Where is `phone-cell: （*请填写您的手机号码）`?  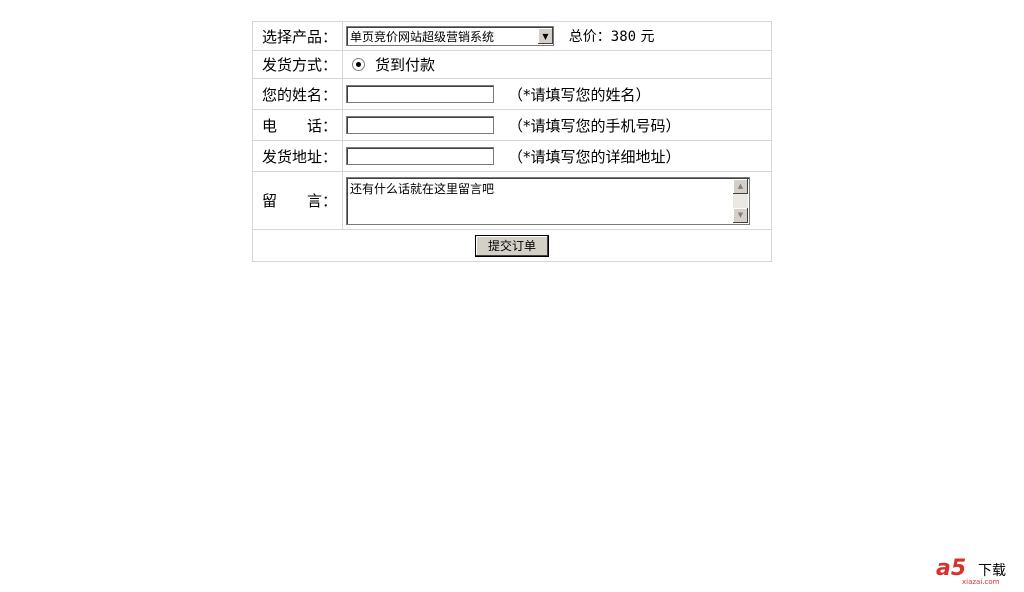 phone-cell: （*请填写您的手机号码） is located at coordinates (557, 125).